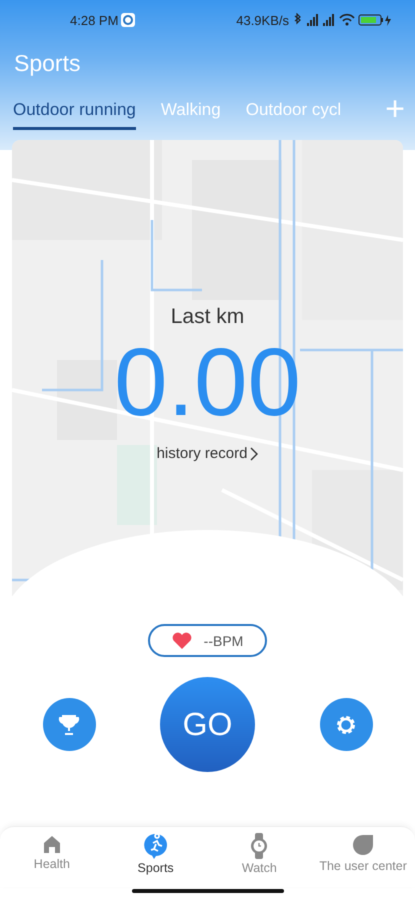 The width and height of the screenshot is (415, 900). I want to click on heart-rate-reading: --BPM, so click(224, 640).